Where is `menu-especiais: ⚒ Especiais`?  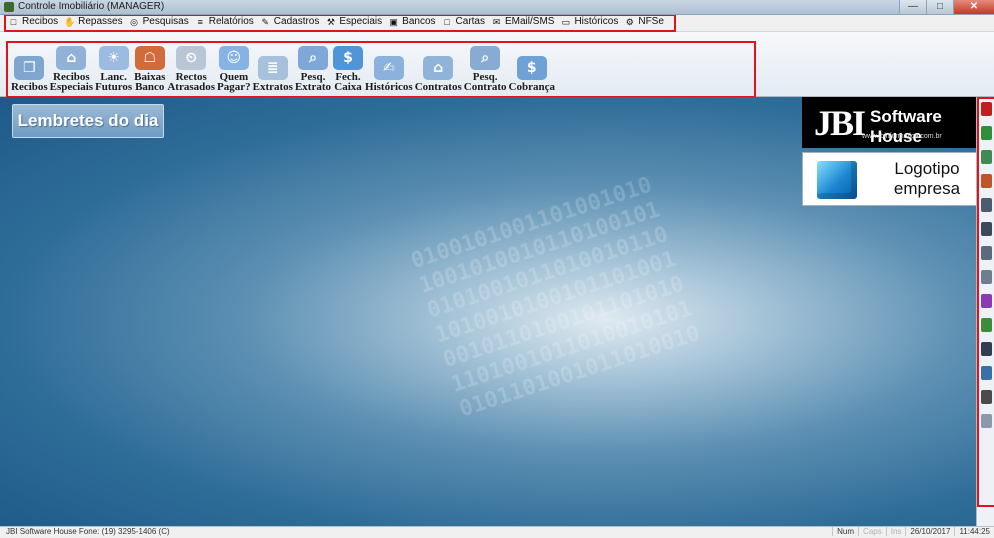
menu-especiais: ⚒ Especiais is located at coordinates (356, 21).